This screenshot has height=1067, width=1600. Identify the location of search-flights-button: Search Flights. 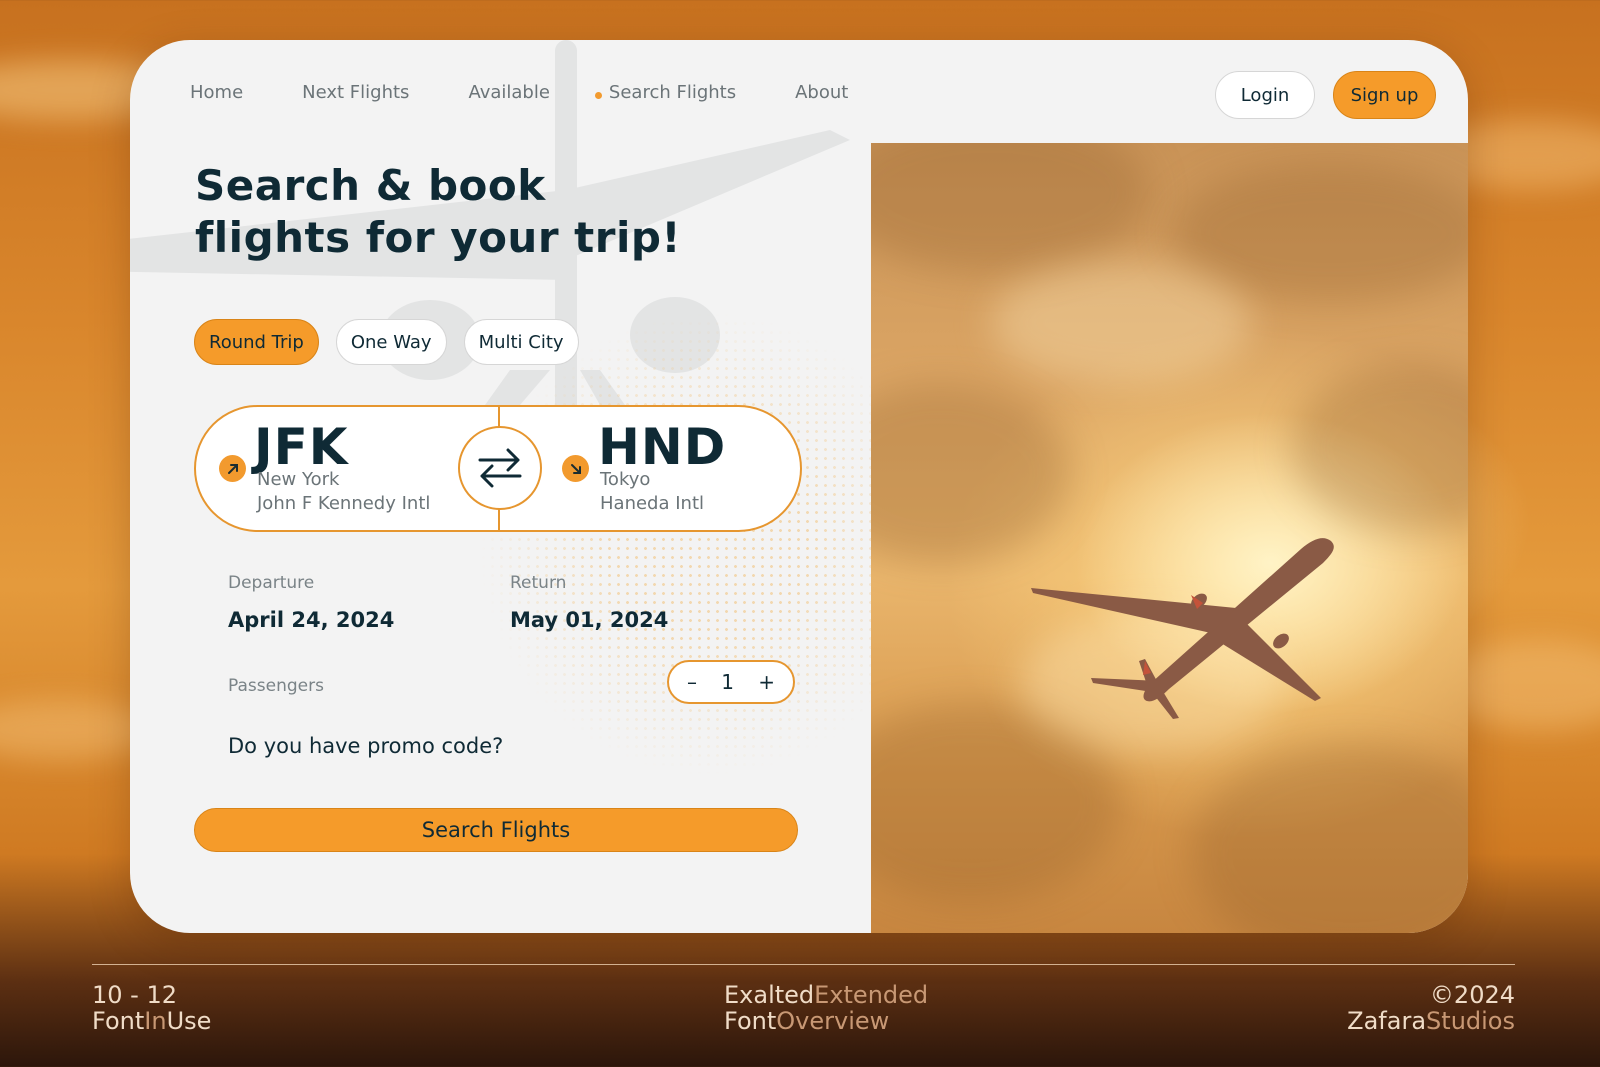
(496, 830).